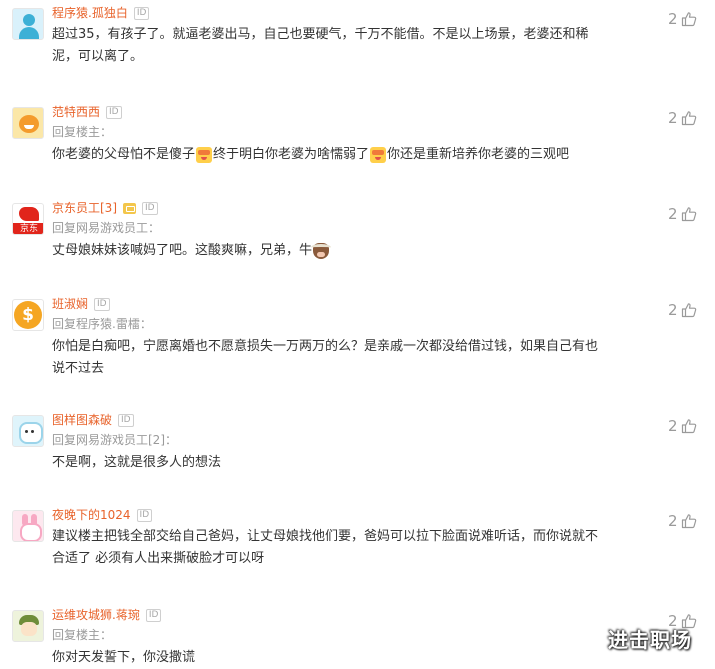 This screenshot has height=669, width=715. I want to click on reply-to-label: 回复网易游戏员工：, so click(106, 228).